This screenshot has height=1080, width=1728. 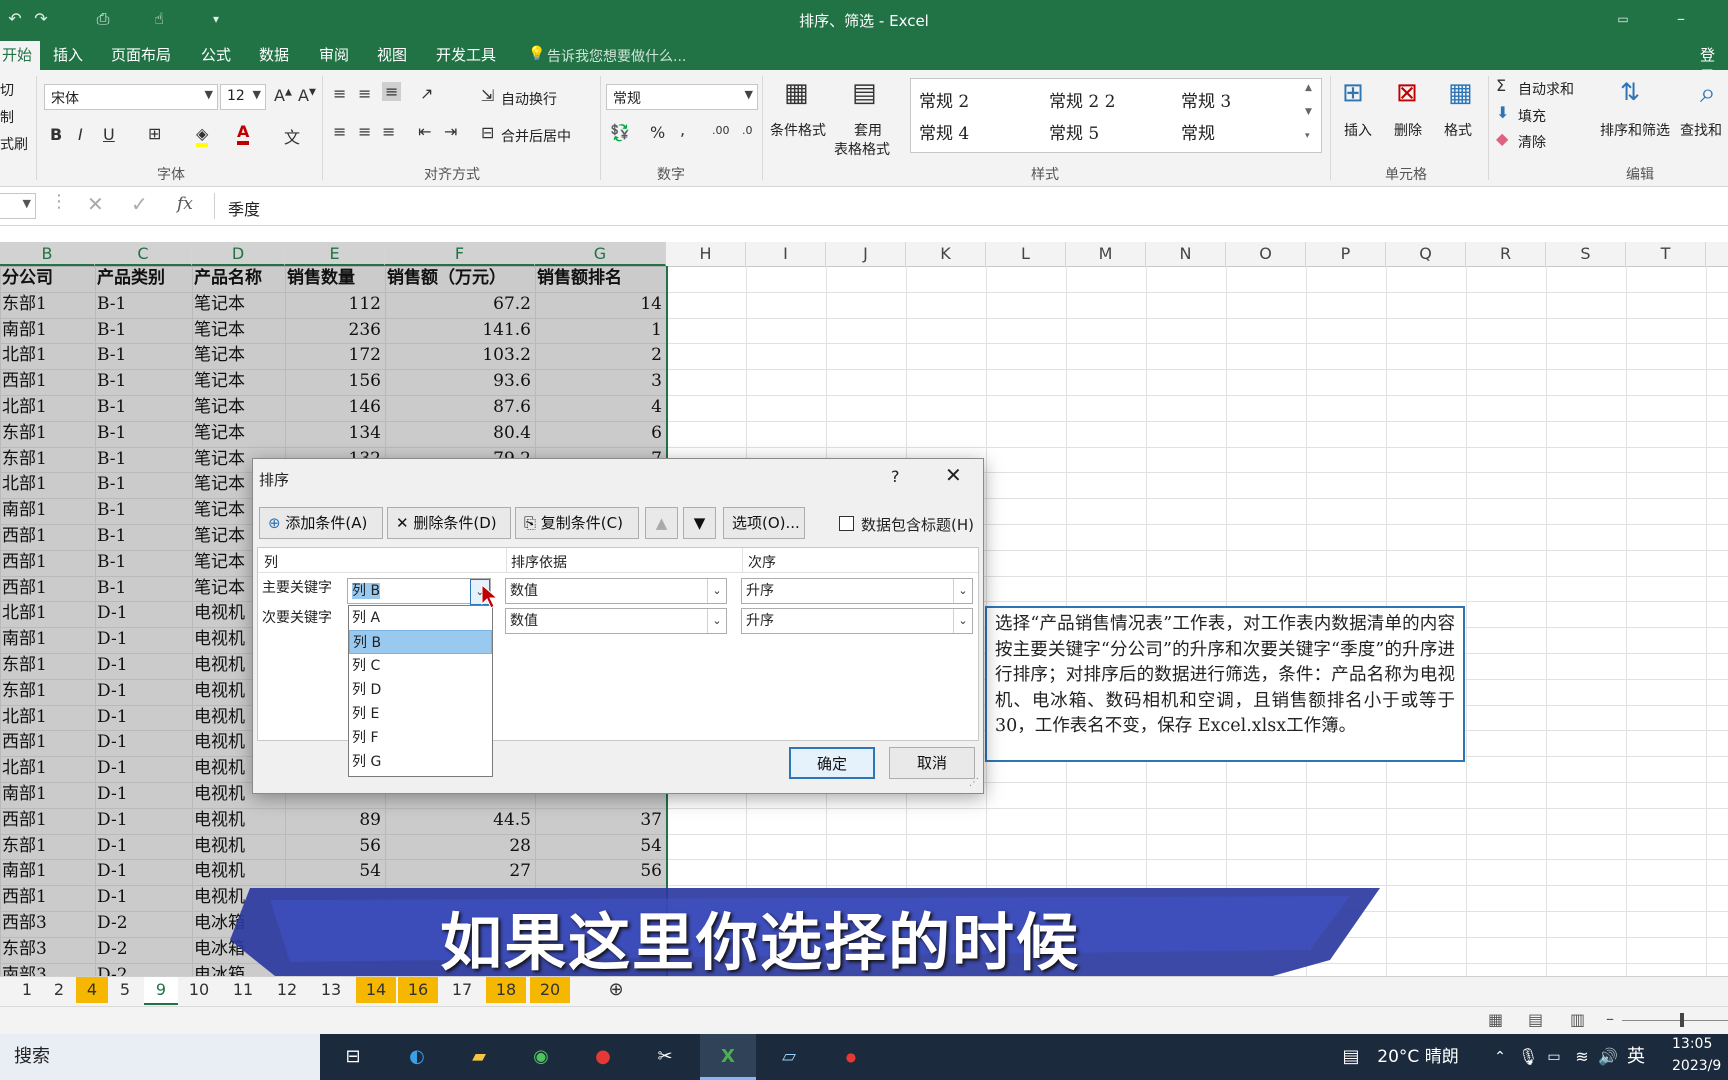 I want to click on table-cell: 28, so click(x=459, y=846).